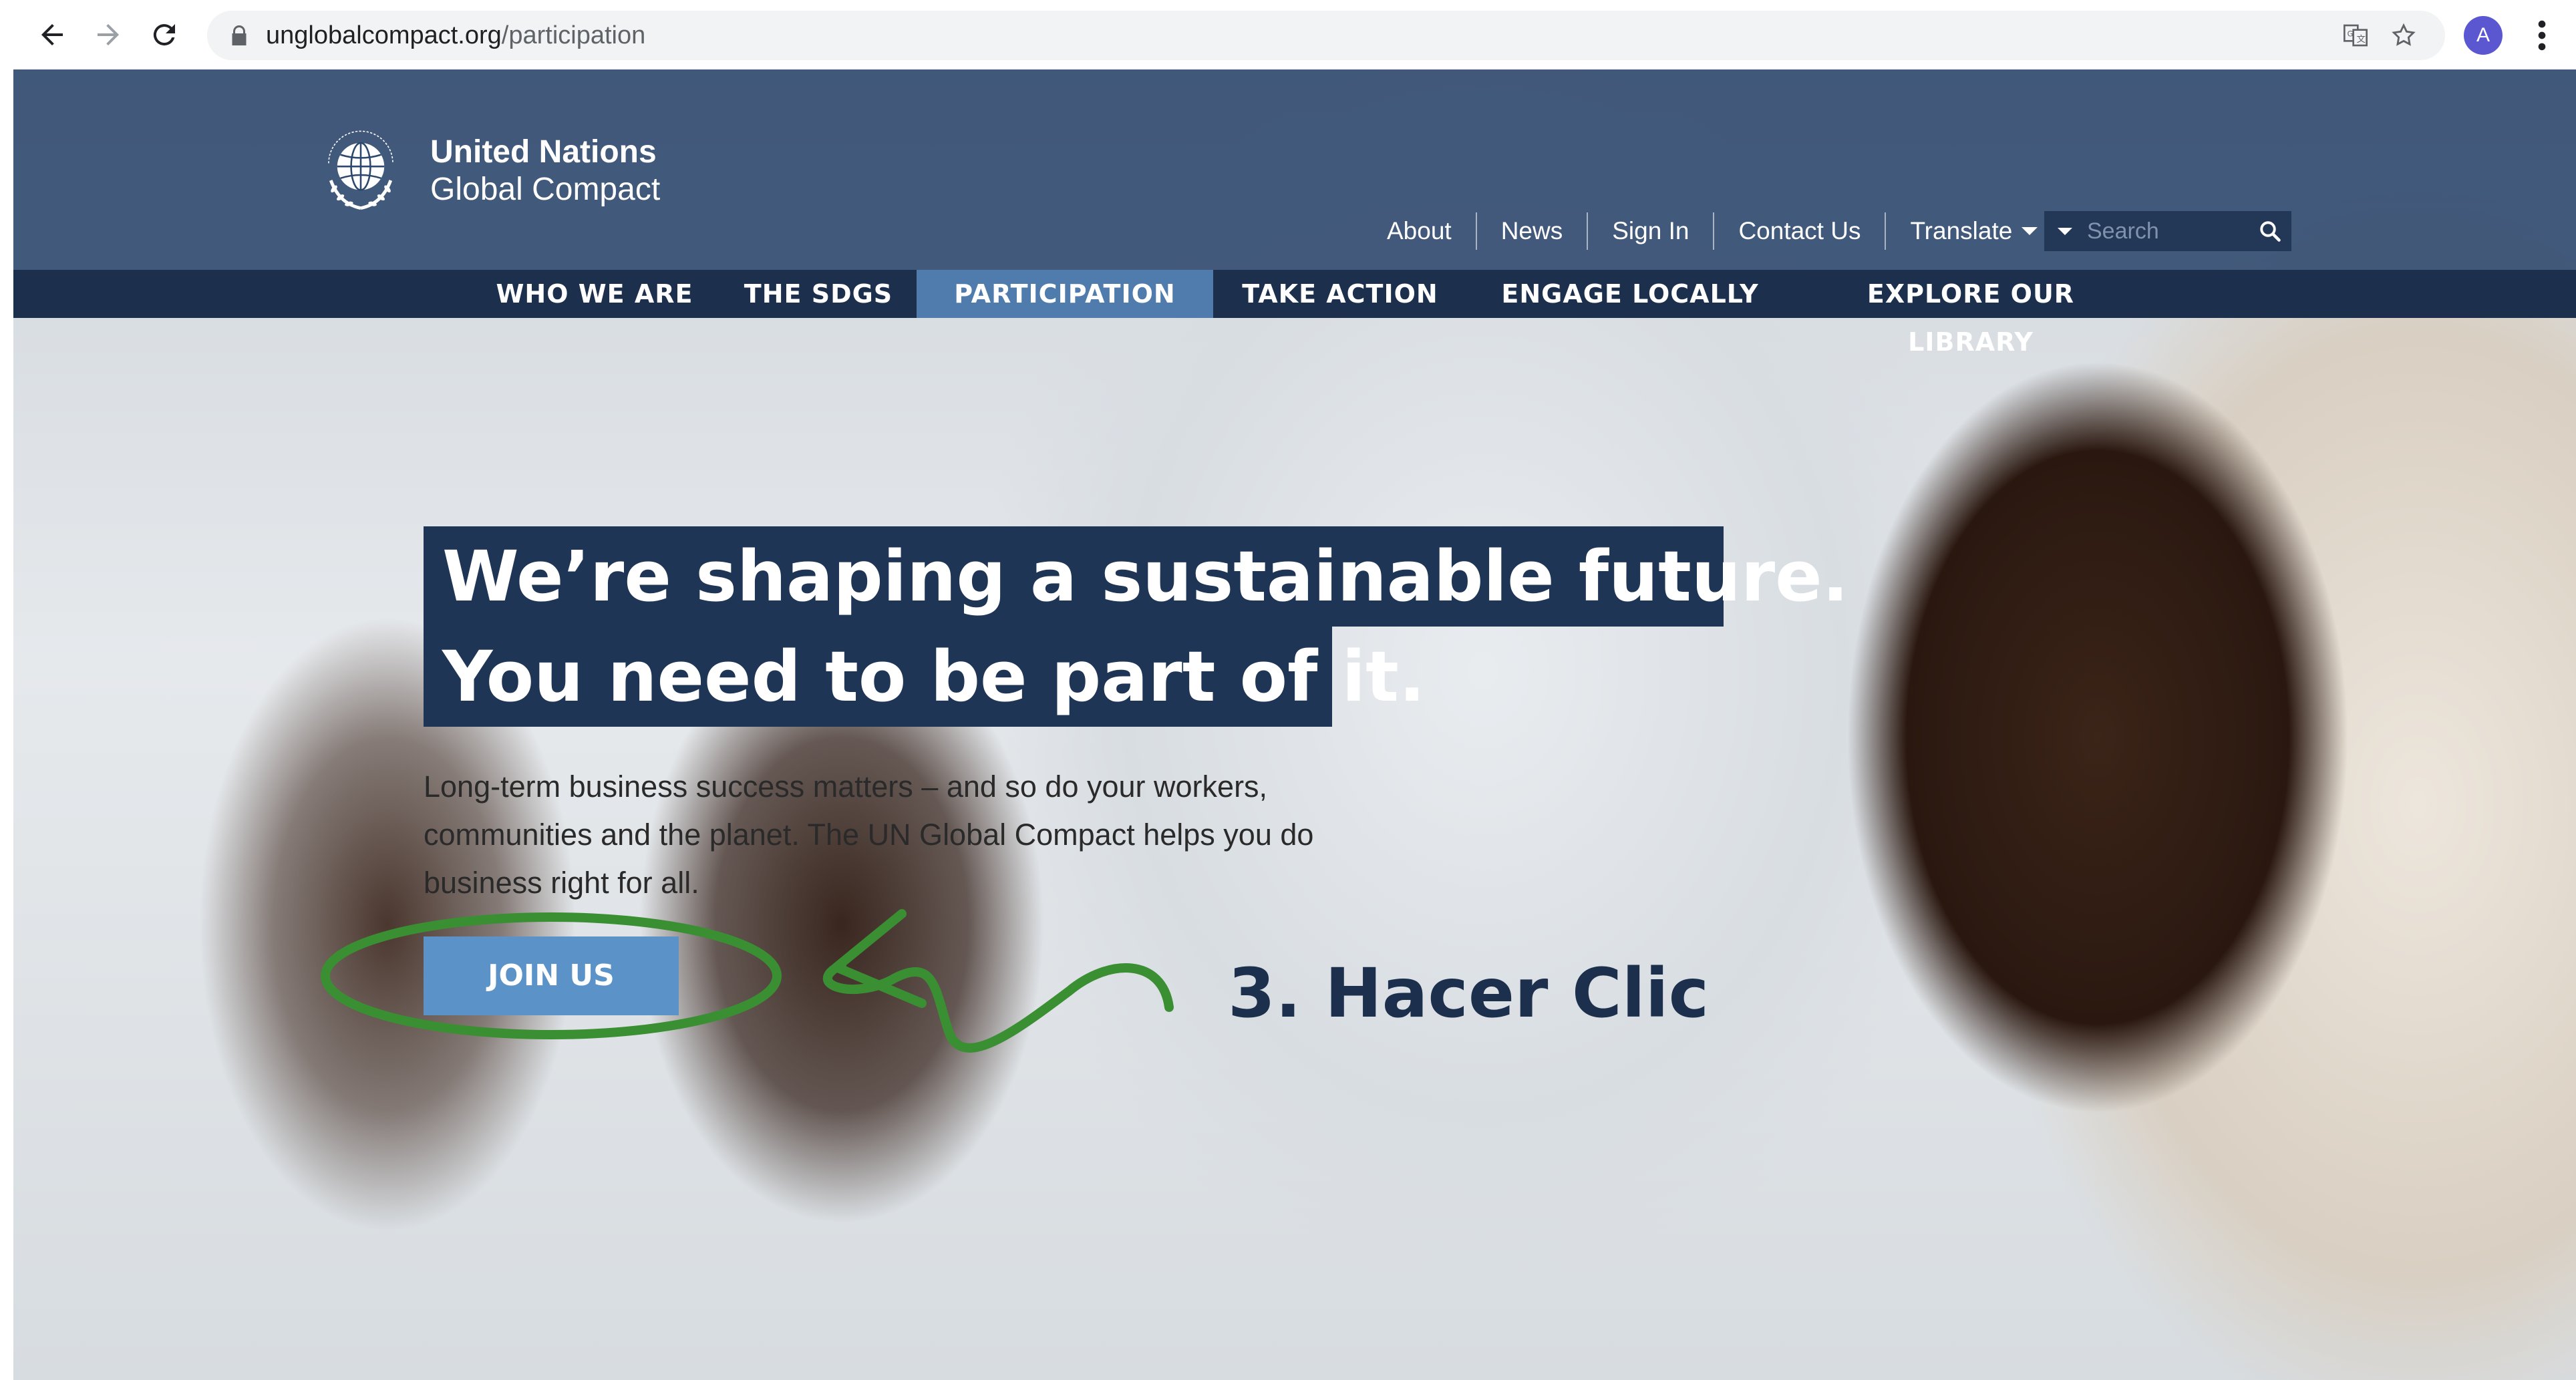 This screenshot has width=2576, height=1380. I want to click on logo-line2: Global Compact, so click(545, 189).